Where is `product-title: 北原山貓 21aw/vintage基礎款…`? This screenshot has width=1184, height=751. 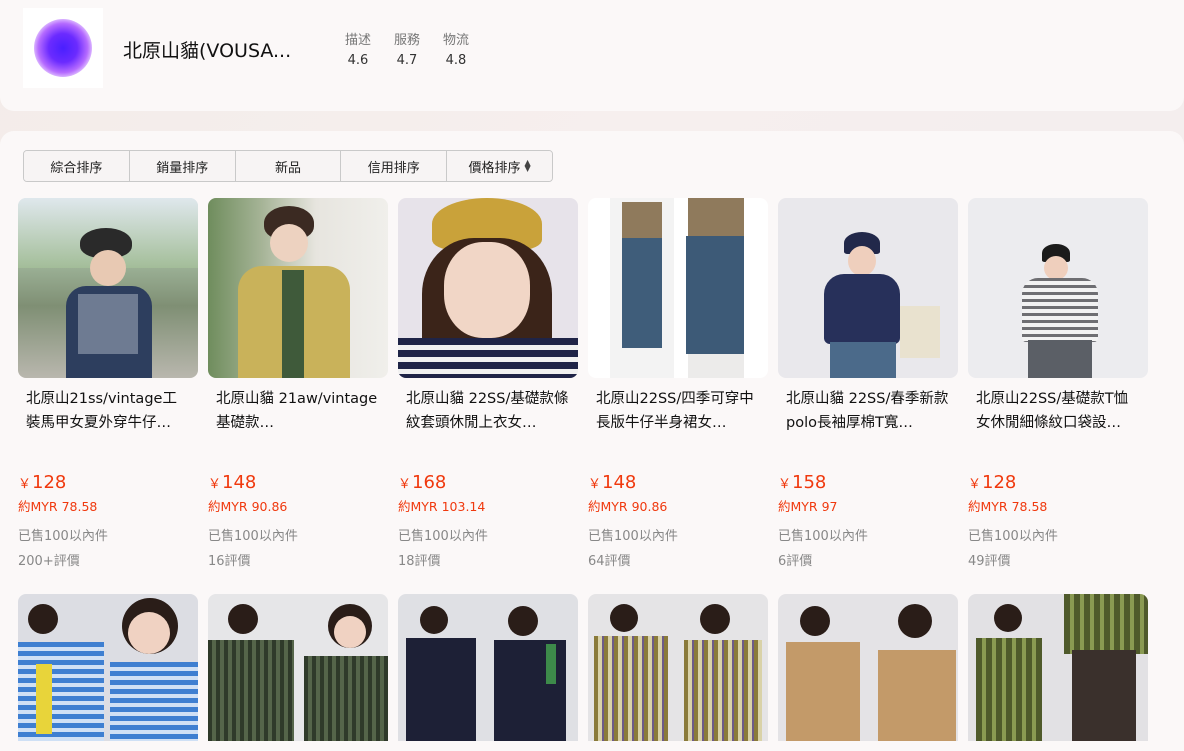 product-title: 北原山貓 21aw/vintage基礎款… is located at coordinates (298, 411).